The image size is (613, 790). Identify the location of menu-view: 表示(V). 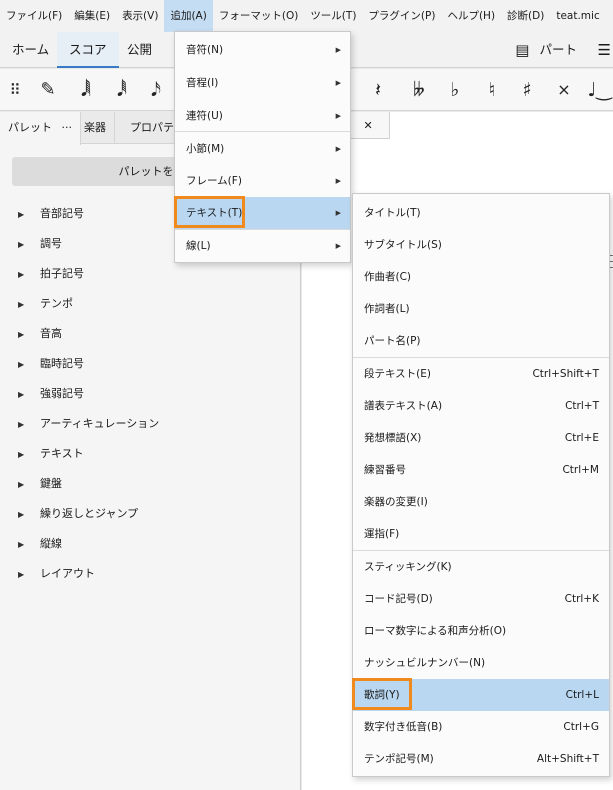
(140, 16).